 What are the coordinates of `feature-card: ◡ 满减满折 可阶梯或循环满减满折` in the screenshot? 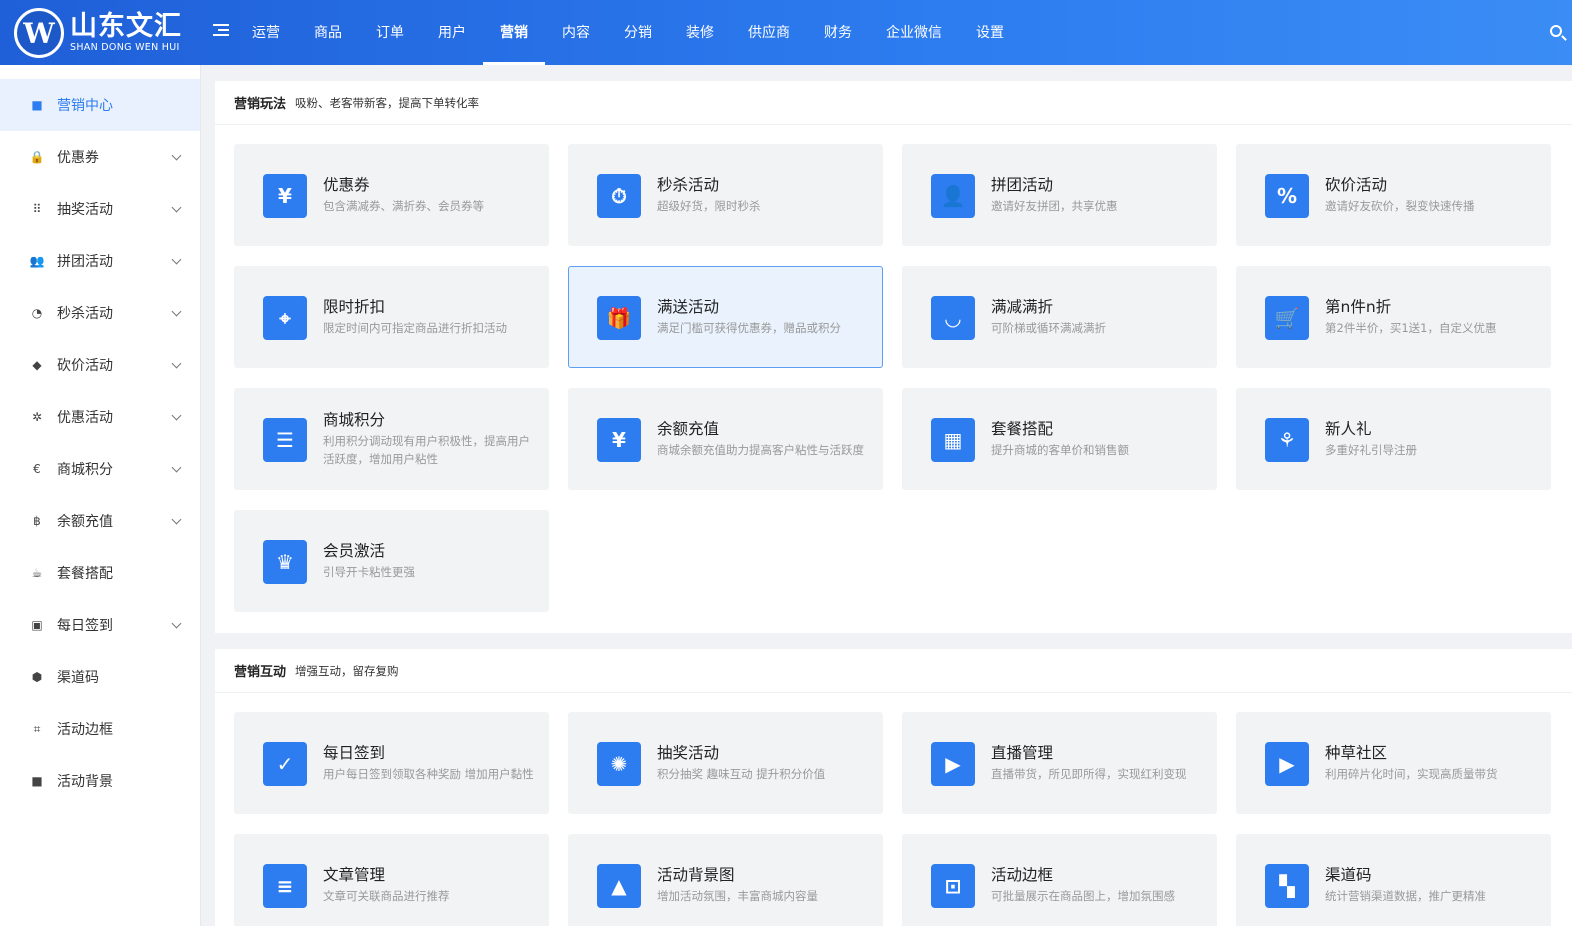 It's located at (1059, 317).